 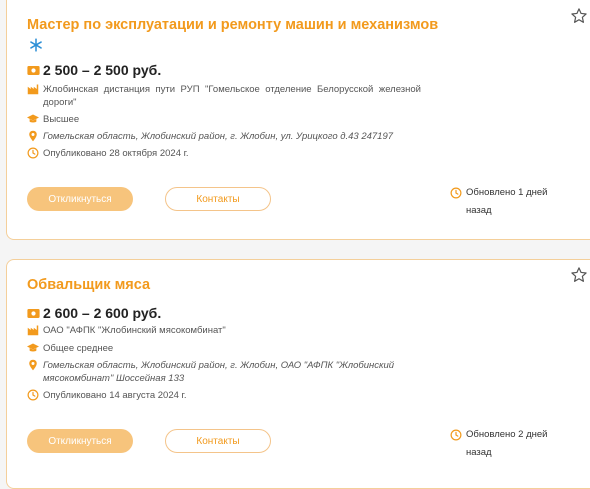 What do you see at coordinates (61, 119) in the screenshot?
I see `education-level: Высшее` at bounding box center [61, 119].